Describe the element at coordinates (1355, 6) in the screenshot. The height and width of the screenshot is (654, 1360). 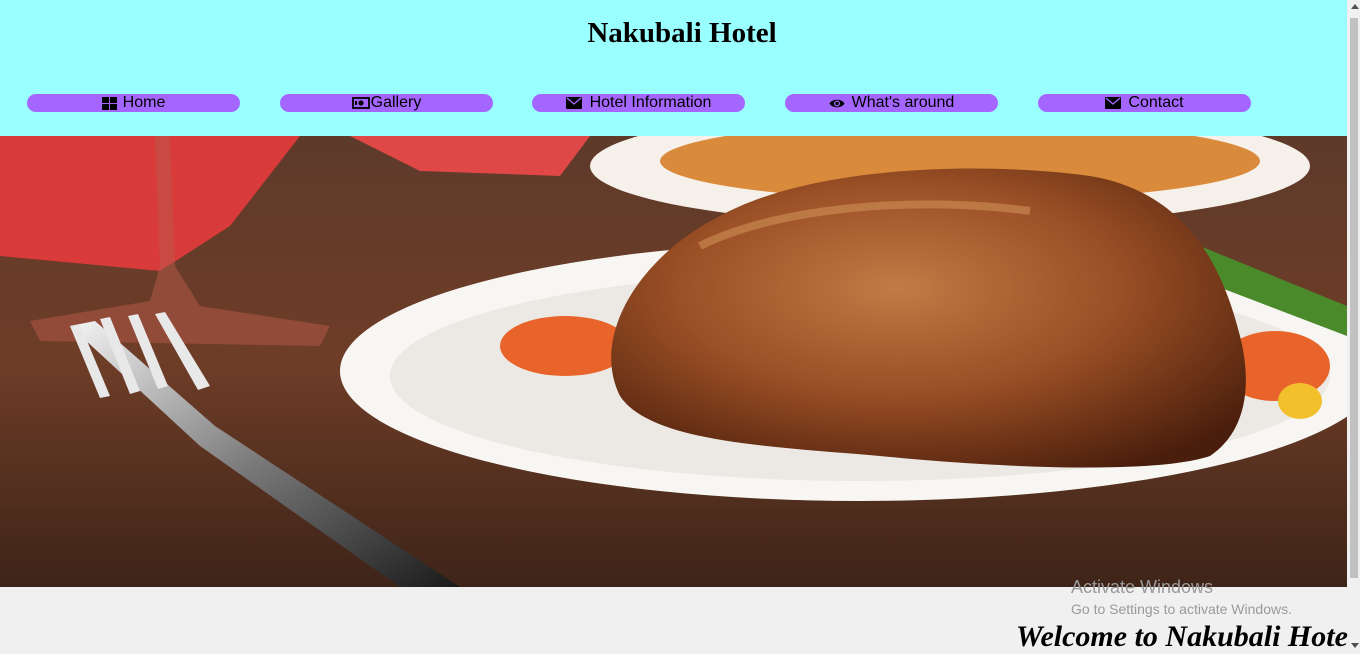
I see `scroll-up-arrow-icon` at that location.